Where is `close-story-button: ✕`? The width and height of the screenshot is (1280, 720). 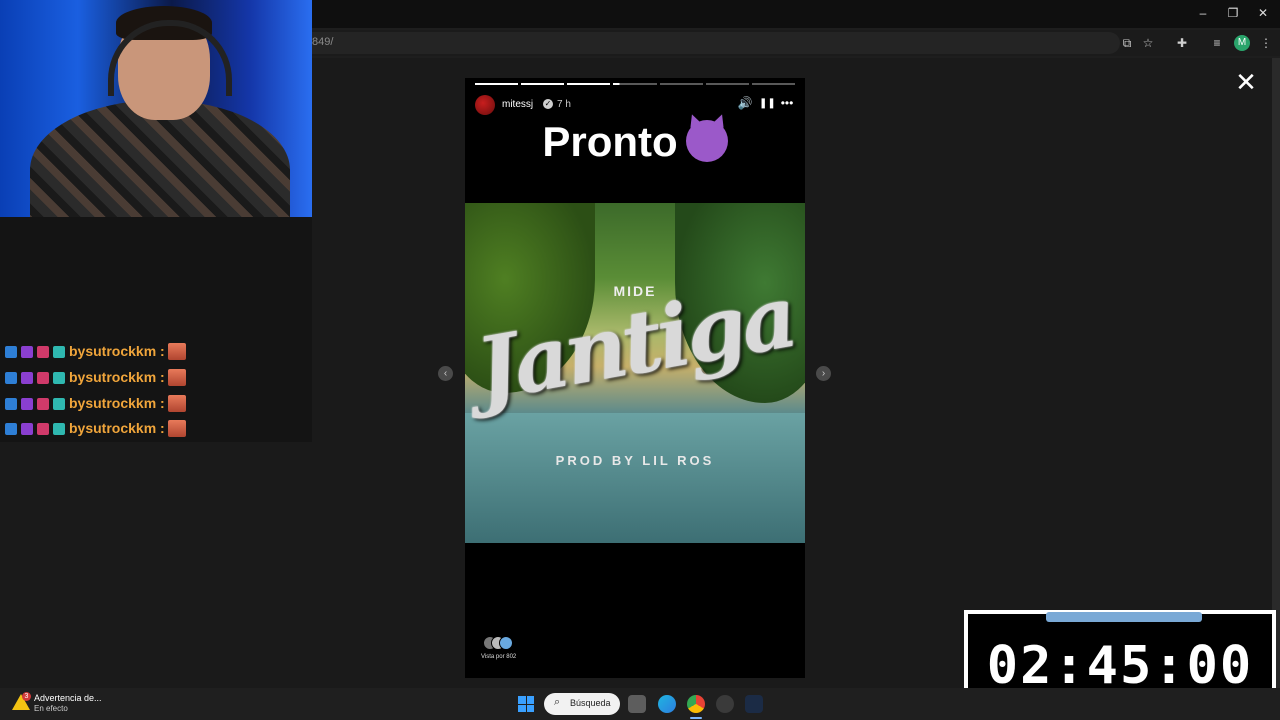
close-story-button: ✕ is located at coordinates (1246, 82).